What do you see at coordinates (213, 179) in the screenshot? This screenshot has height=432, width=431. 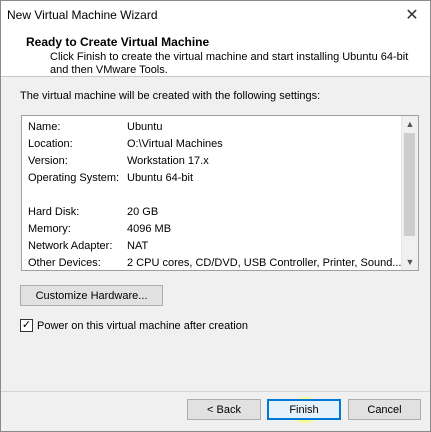 I see `setting-row-operating-system: Operating System: Ubuntu 64-bit` at bounding box center [213, 179].